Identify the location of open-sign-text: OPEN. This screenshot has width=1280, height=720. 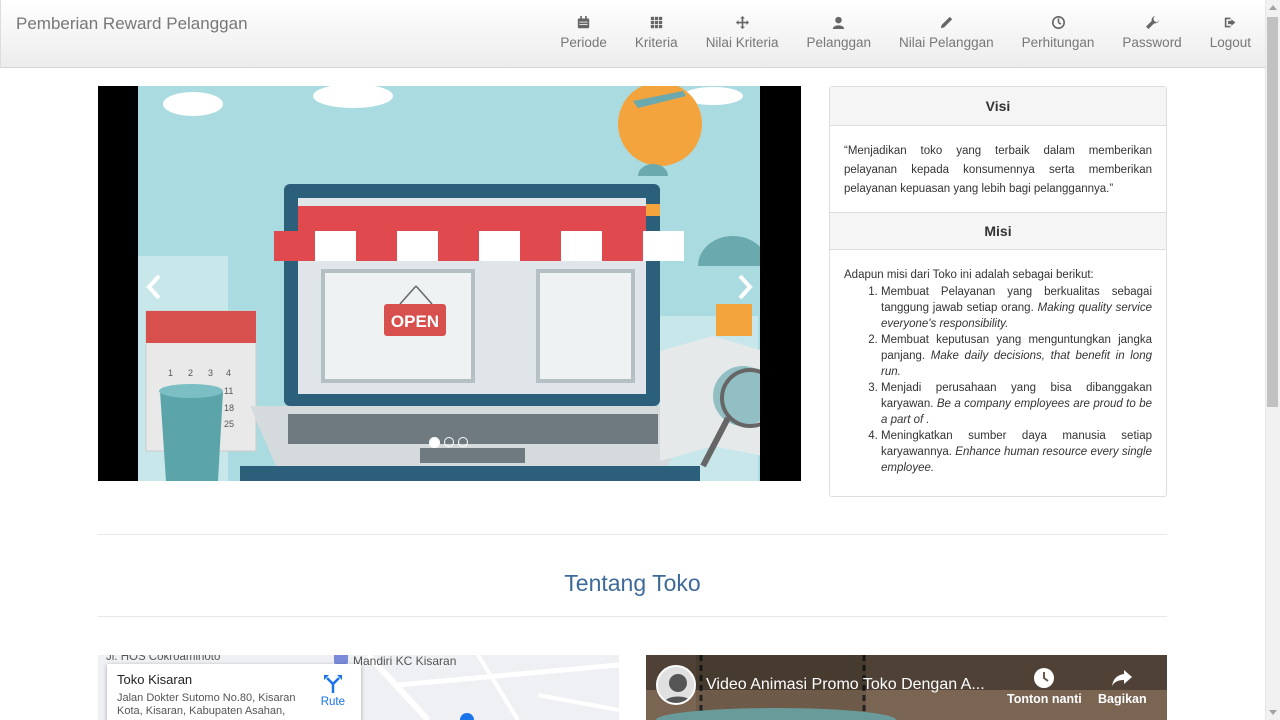
(415, 321).